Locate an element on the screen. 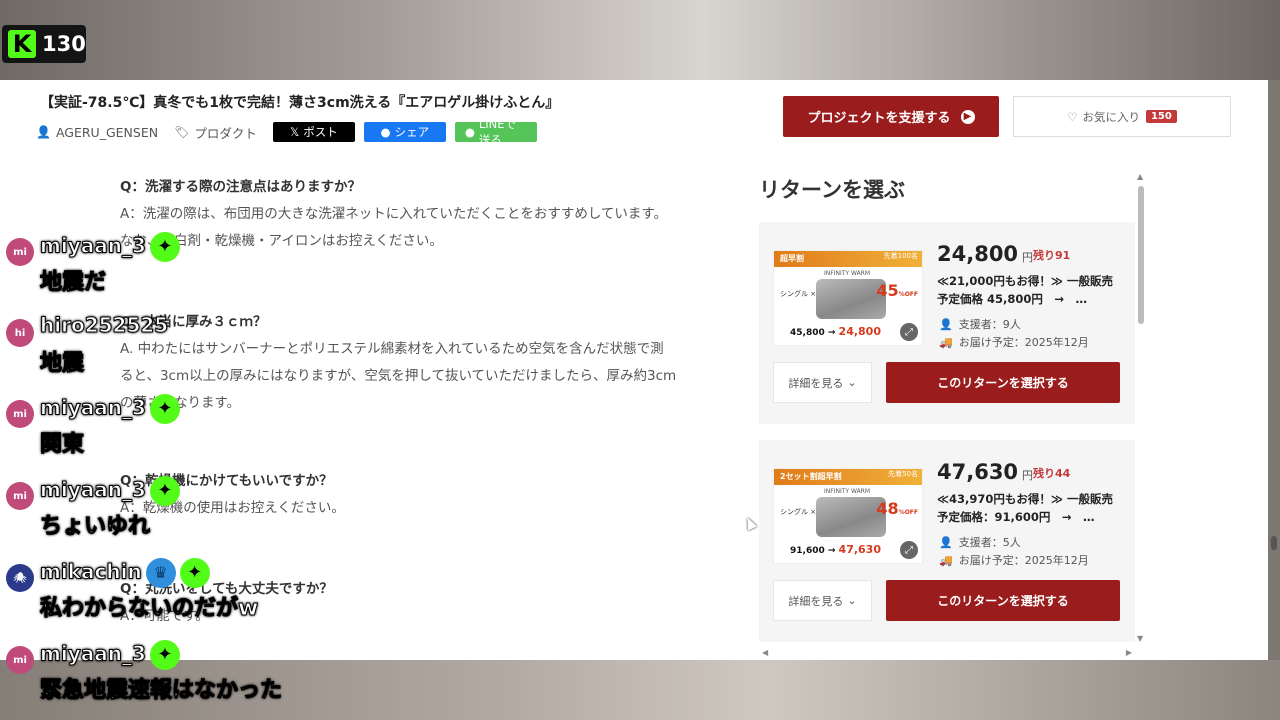 This screenshot has width=1280, height=720. project-title: 【実証-78.5℃】真冬でも1枚で完結！薄さ3cm洗える『エアロゲル掛けふとん』 is located at coordinates (300, 103).